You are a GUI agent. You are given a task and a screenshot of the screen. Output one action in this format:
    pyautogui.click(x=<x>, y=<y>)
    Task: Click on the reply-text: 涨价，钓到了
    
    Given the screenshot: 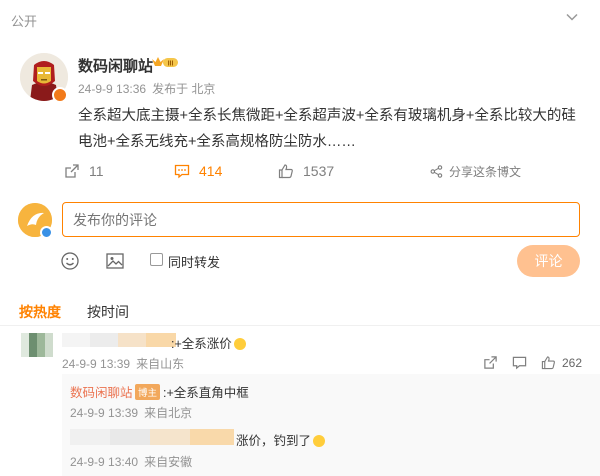 What is the action you would take?
    pyautogui.click(x=281, y=439)
    